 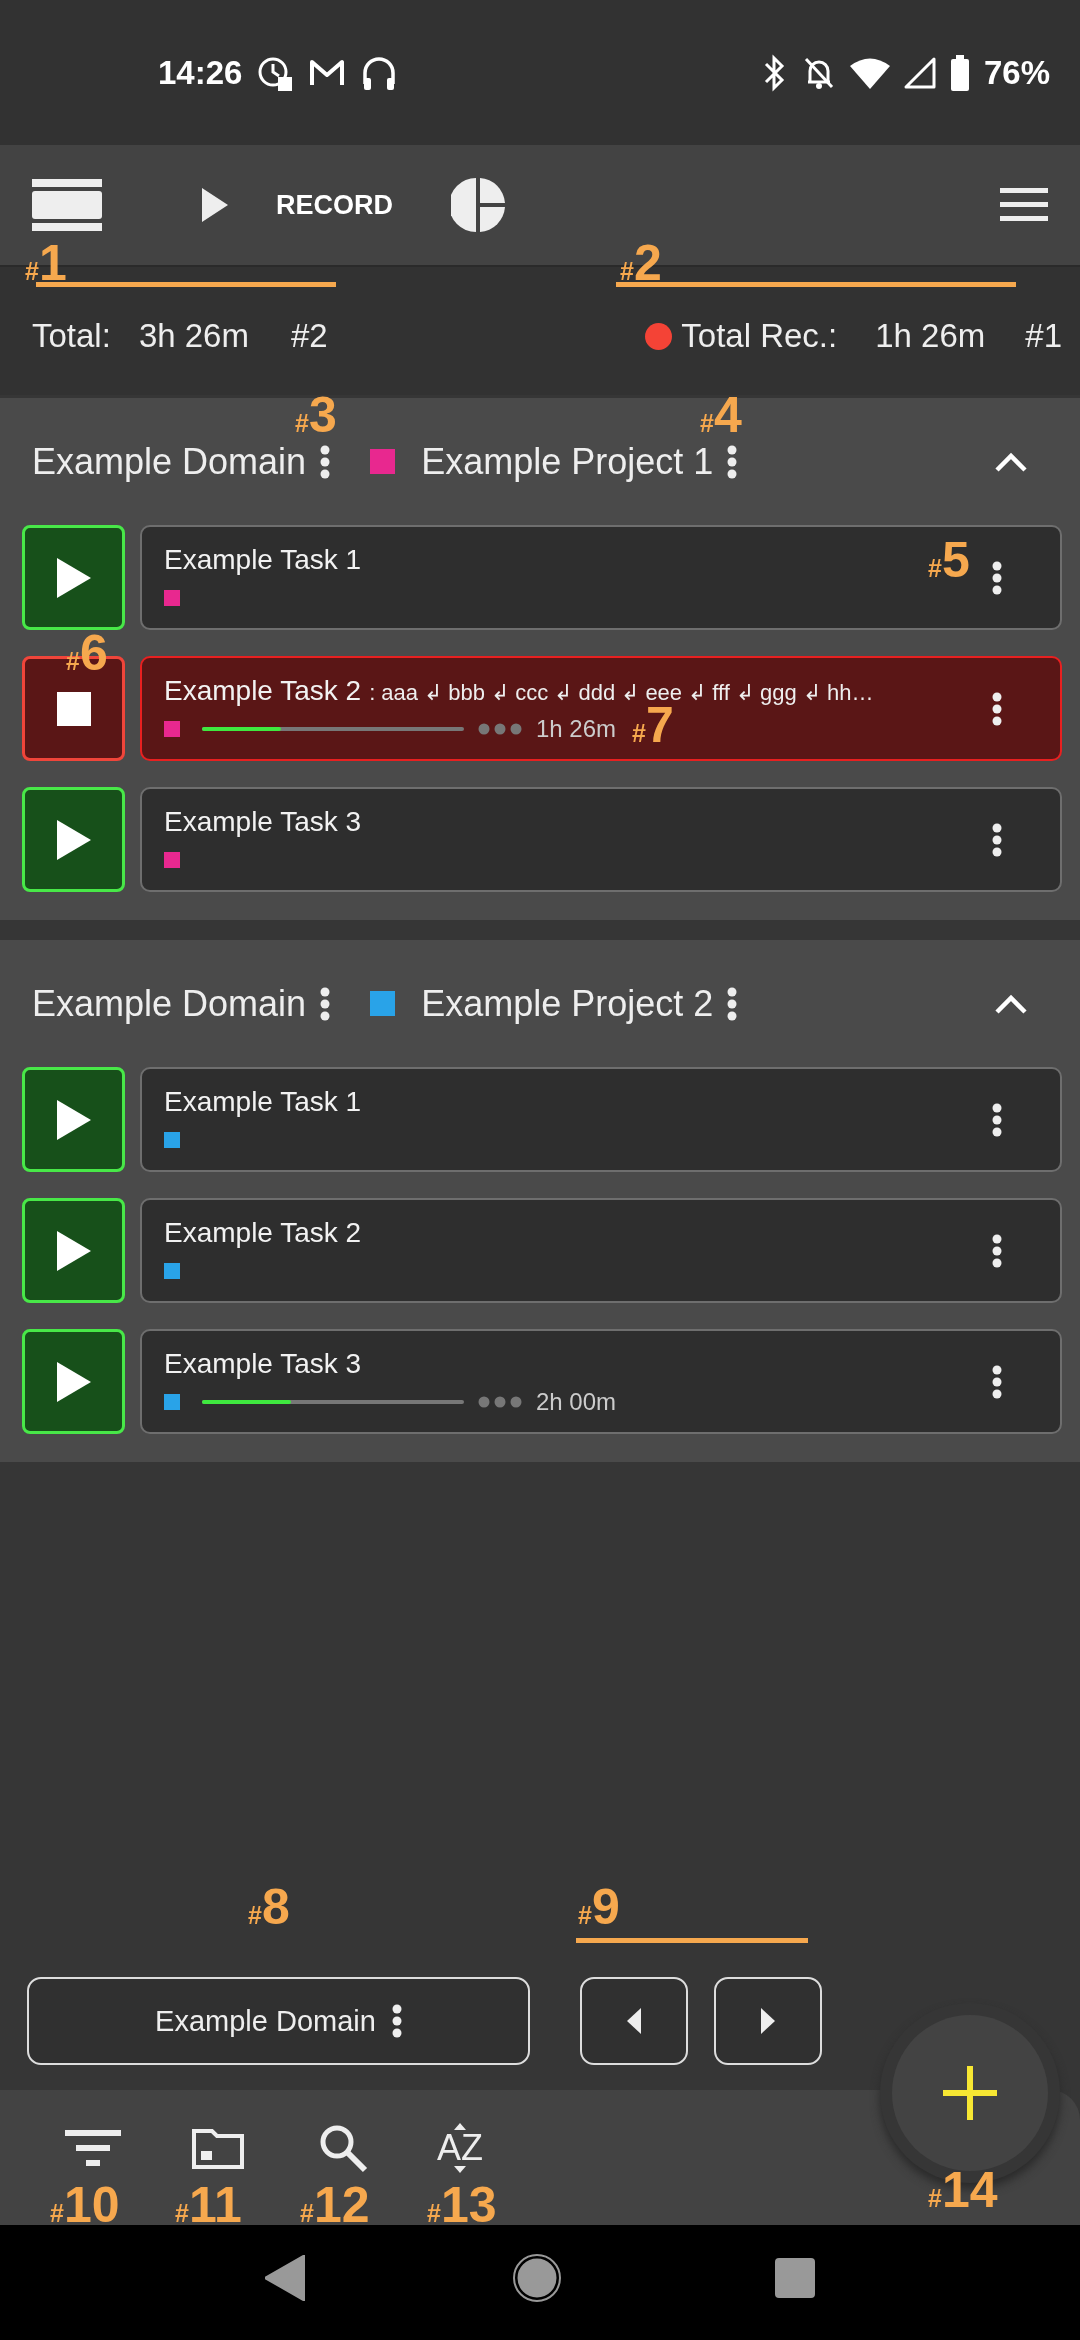 What do you see at coordinates (297, 205) in the screenshot?
I see `record-button: RECORD` at bounding box center [297, 205].